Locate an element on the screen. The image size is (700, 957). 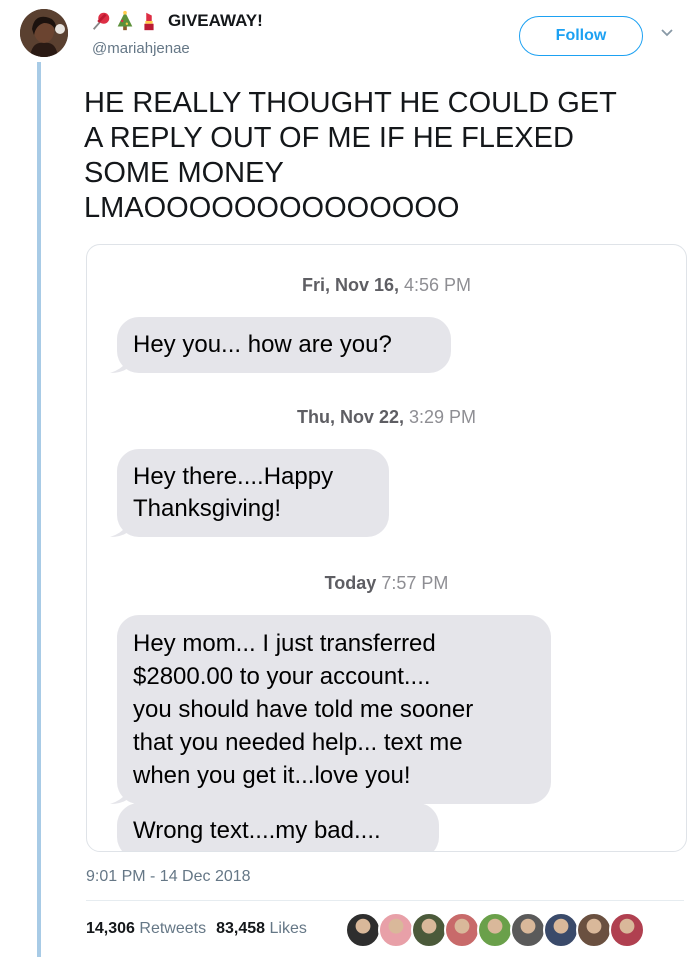
chevron-down-icon is located at coordinates (667, 33).